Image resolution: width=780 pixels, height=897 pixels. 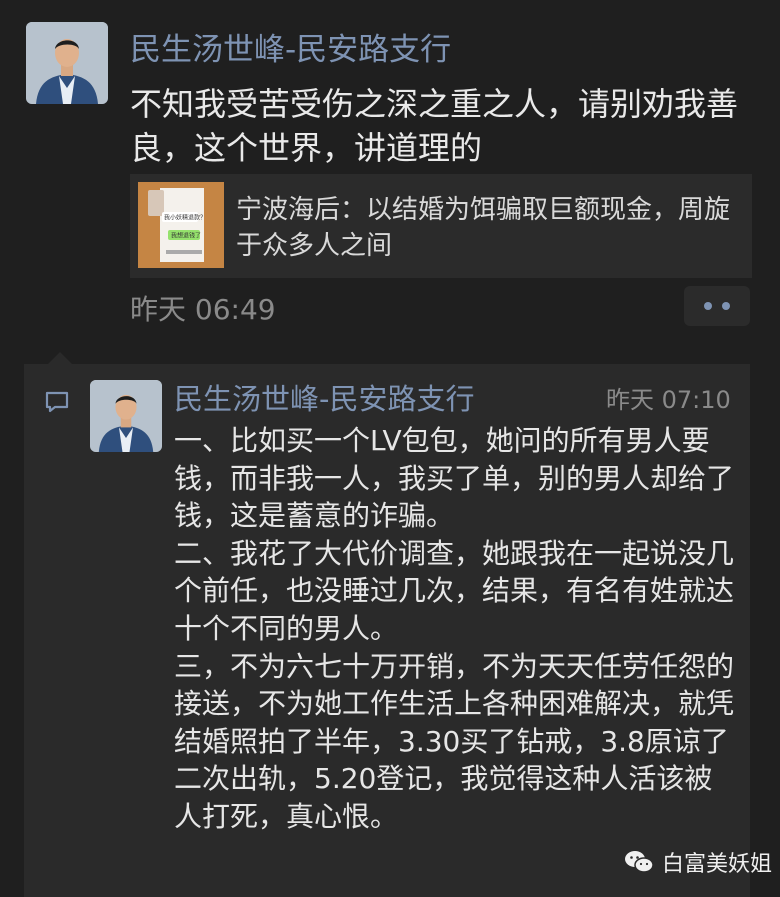 I want to click on link-title: 宁波海后：以结婚为饵骗取巨额现金，周旋于众多人之间, so click(x=483, y=228).